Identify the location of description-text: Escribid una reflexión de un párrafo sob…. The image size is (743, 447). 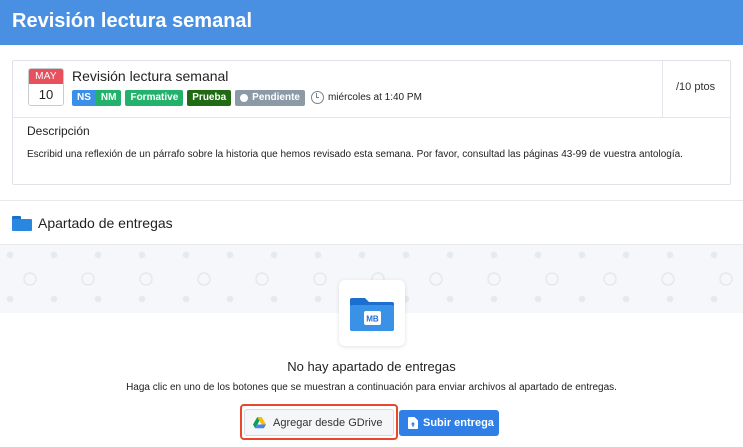
(355, 154).